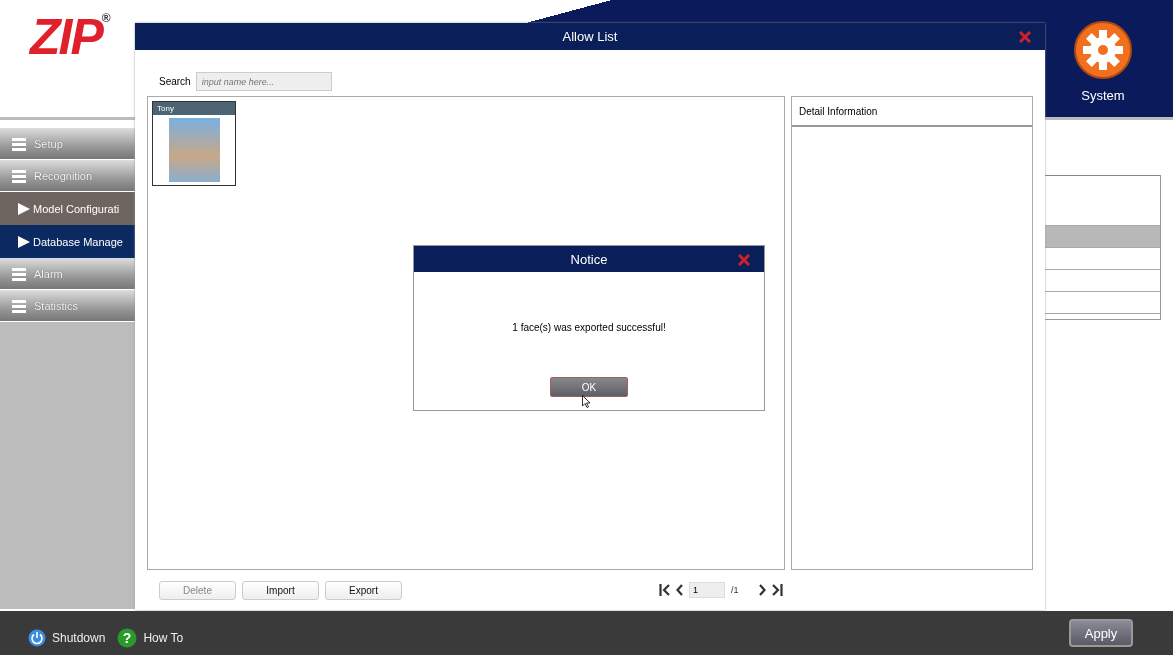  I want to click on next-page-icon, so click(762, 590).